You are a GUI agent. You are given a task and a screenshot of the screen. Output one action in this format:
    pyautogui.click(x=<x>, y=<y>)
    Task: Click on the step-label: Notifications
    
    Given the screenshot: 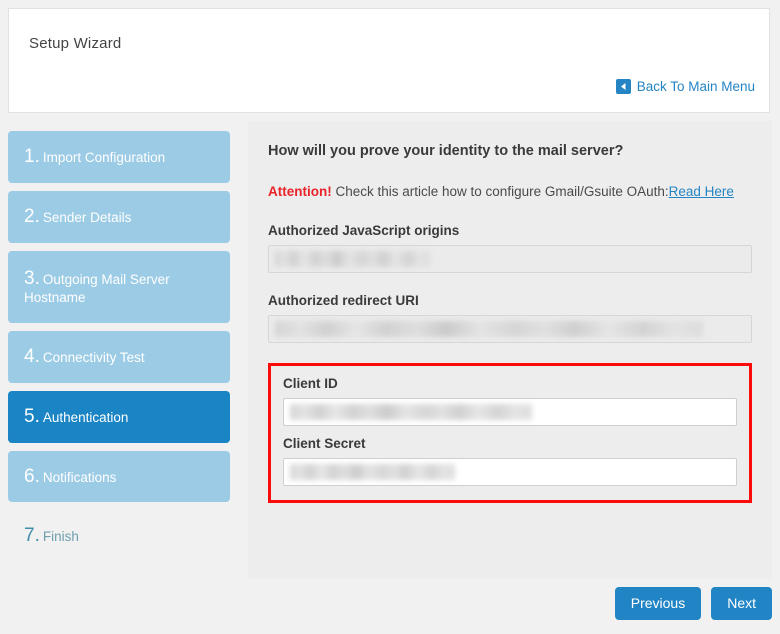 What is the action you would take?
    pyautogui.click(x=79, y=477)
    